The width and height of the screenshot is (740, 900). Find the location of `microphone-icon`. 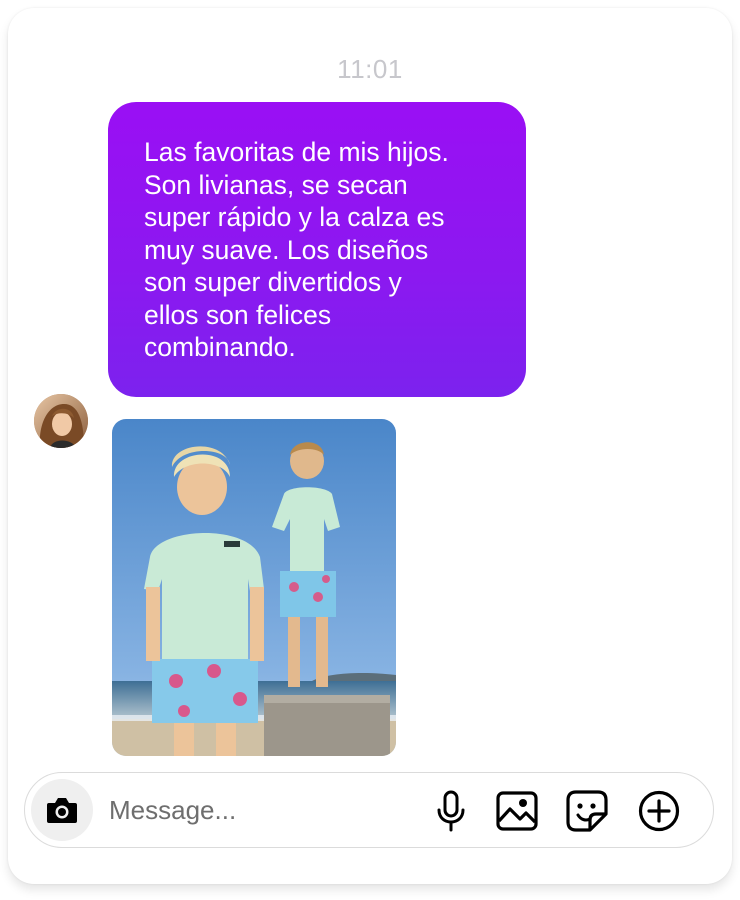

microphone-icon is located at coordinates (451, 811).